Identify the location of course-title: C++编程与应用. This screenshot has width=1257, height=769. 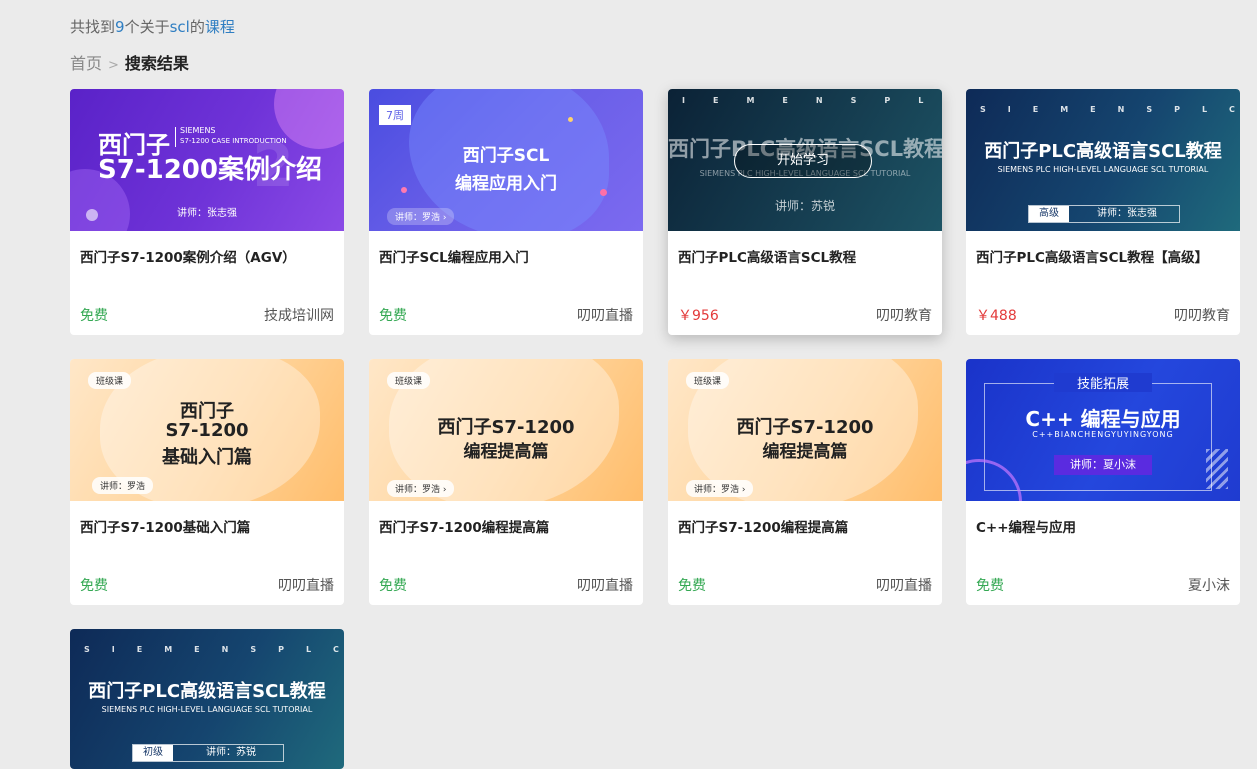
(1103, 526).